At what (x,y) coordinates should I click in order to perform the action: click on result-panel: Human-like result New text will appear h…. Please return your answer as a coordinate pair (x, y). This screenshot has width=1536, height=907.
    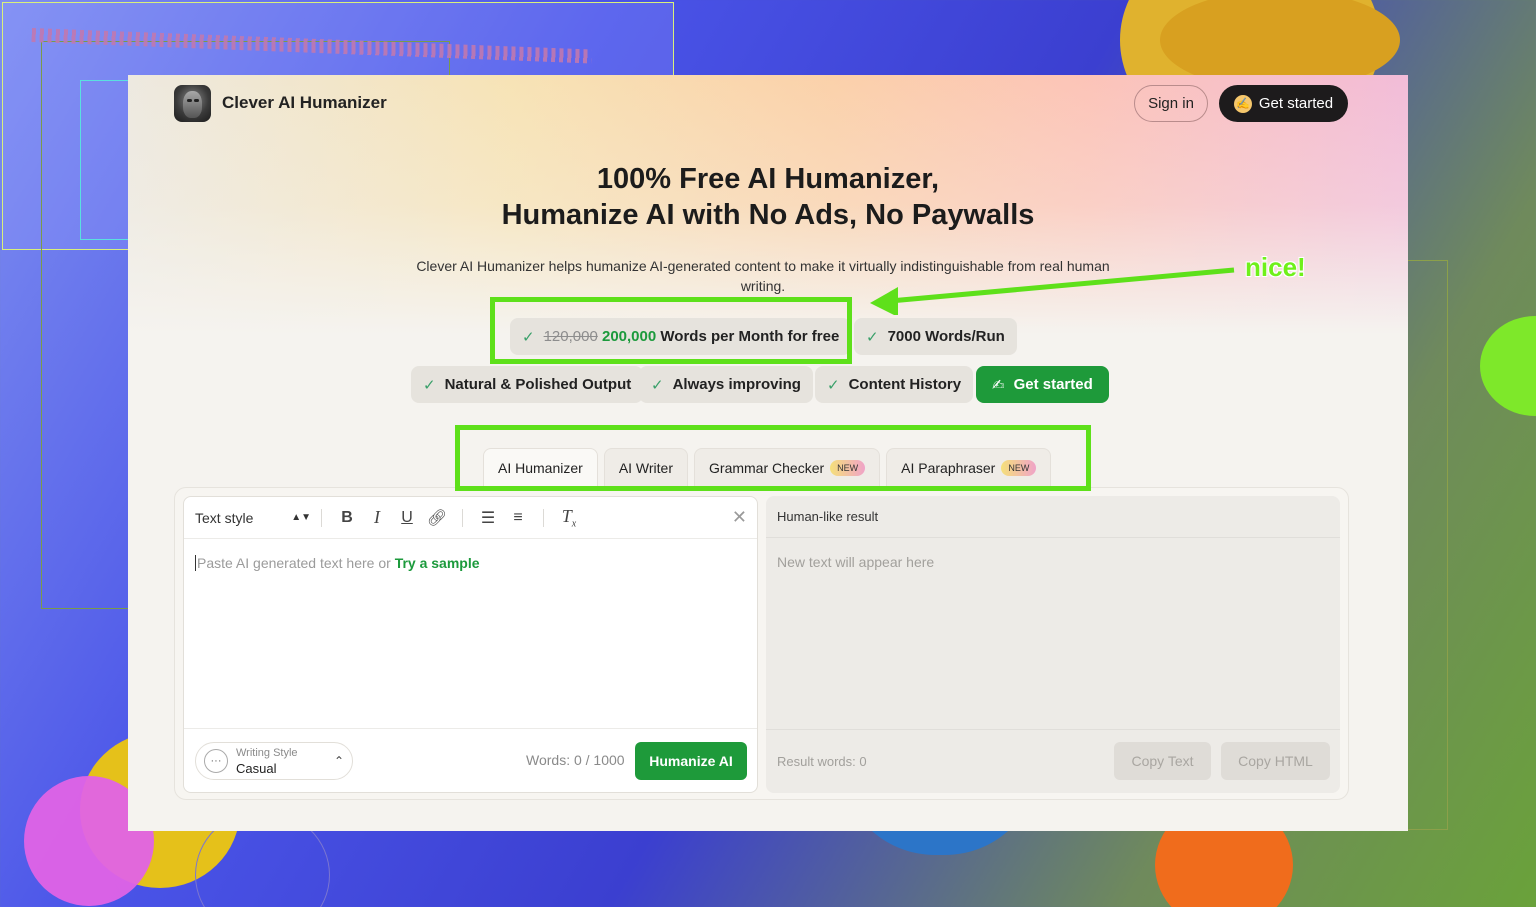
    Looking at the image, I should click on (1053, 644).